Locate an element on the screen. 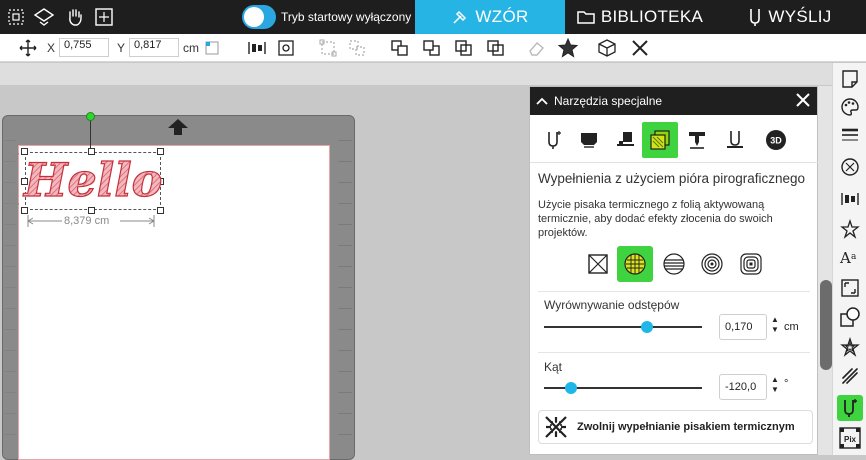  rotate-stem is located at coordinates (90, 133).